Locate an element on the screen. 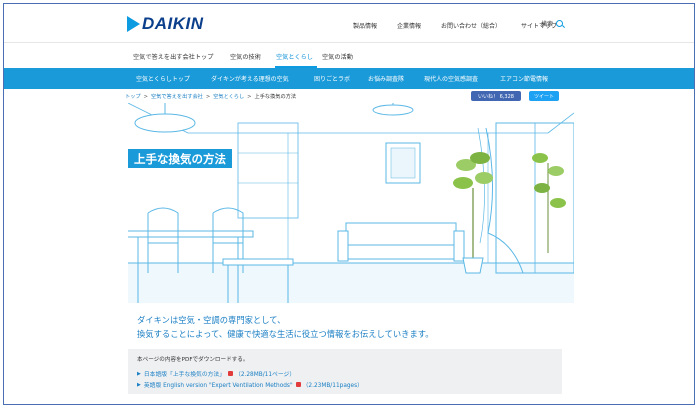  download-link-japanese: ▶ 日本語版「上手な換気の方法」 （2.28MB/11ページ） is located at coordinates (216, 374).